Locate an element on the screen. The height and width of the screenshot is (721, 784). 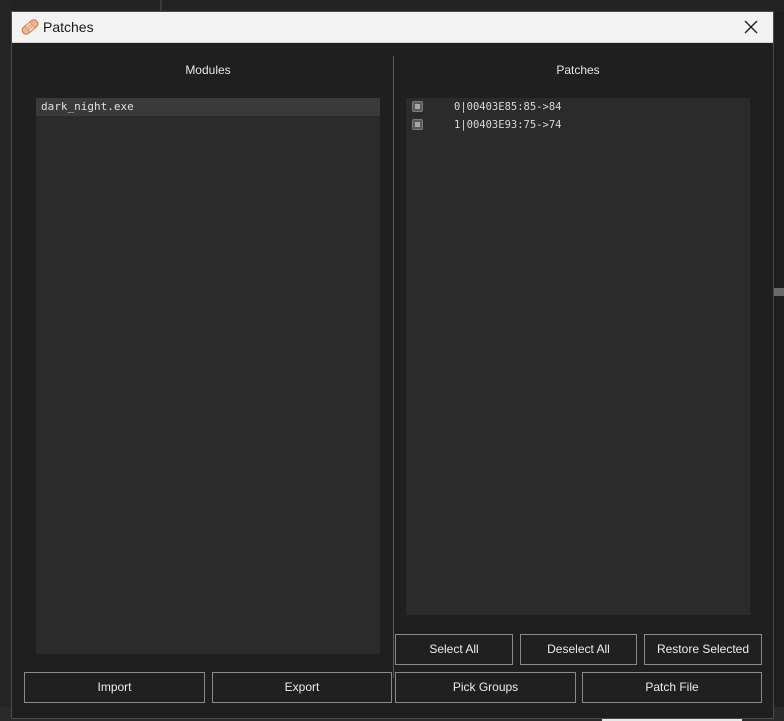
patch-text: 0|00403E85:85->84 is located at coordinates (508, 107).